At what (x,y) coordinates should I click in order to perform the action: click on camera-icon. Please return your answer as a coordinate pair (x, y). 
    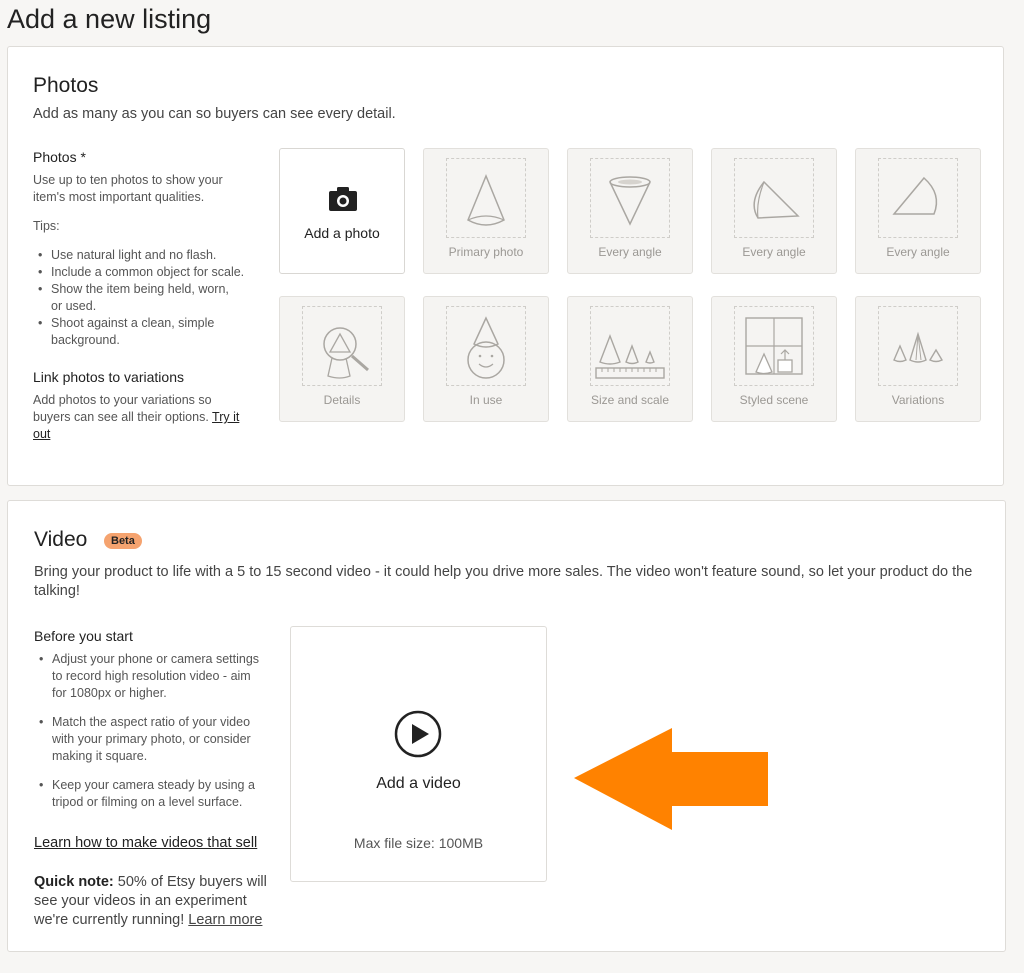
    Looking at the image, I should click on (343, 199).